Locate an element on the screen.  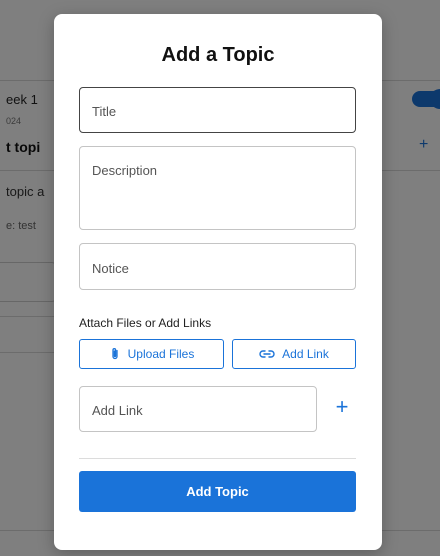
notice-placeholder: Notice is located at coordinates (110, 268).